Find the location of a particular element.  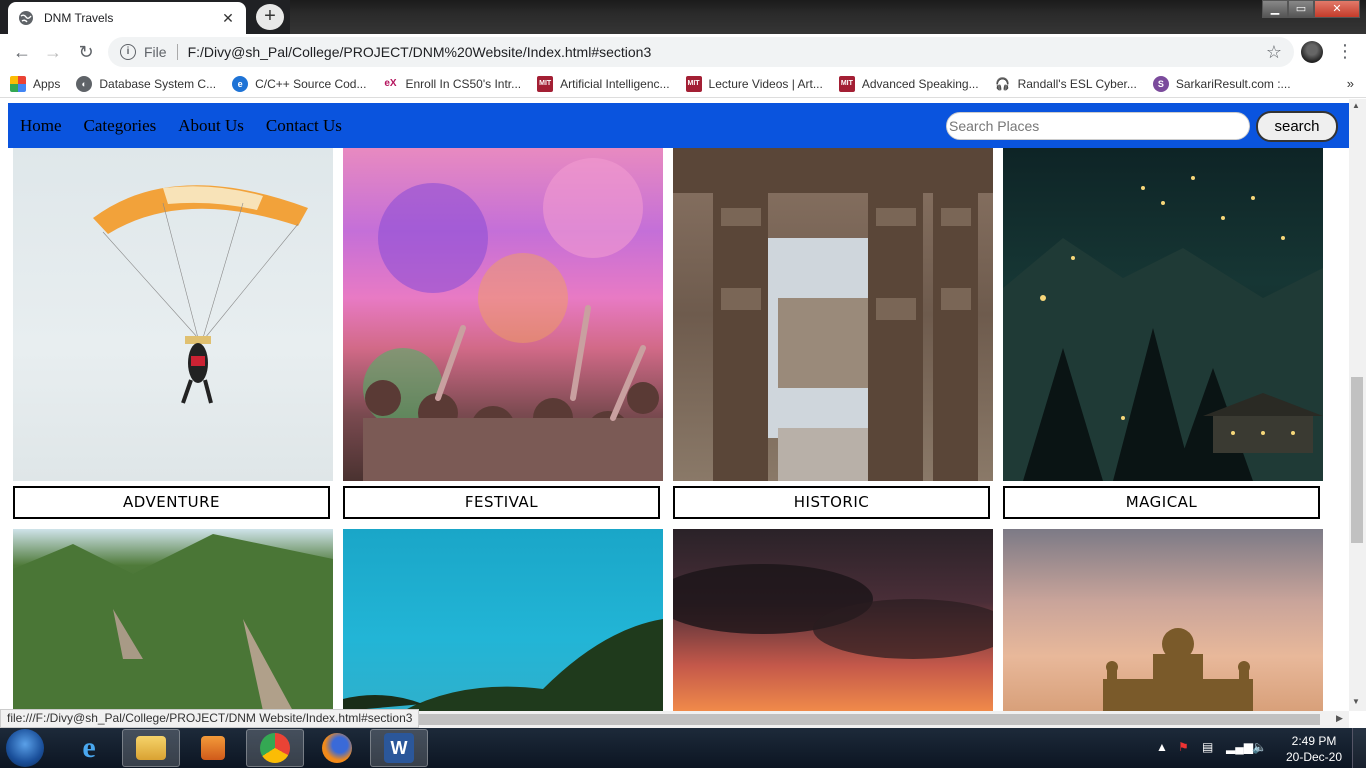

holi-crowd-illustration is located at coordinates (513, 319).